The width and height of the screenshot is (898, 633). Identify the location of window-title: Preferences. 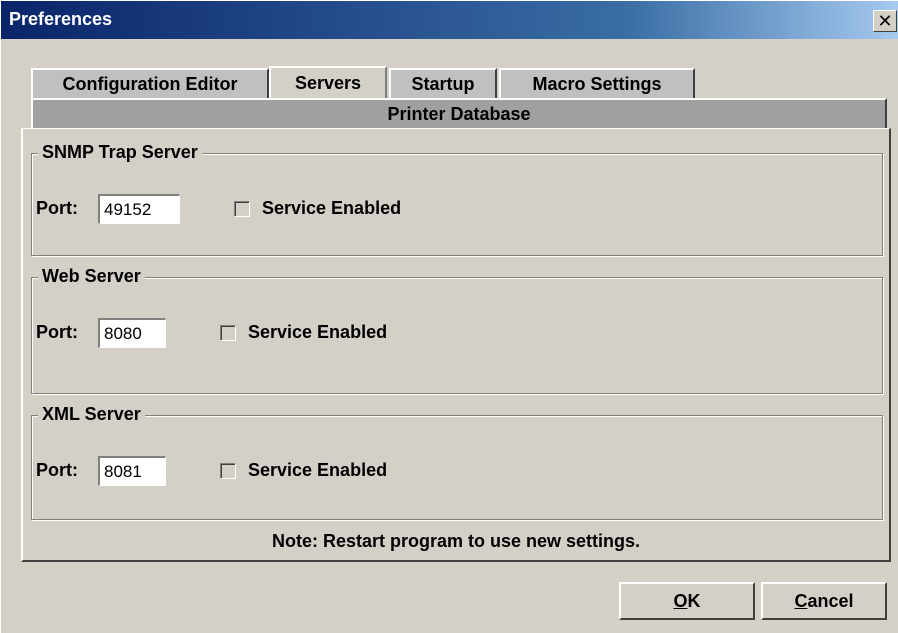
(61, 19).